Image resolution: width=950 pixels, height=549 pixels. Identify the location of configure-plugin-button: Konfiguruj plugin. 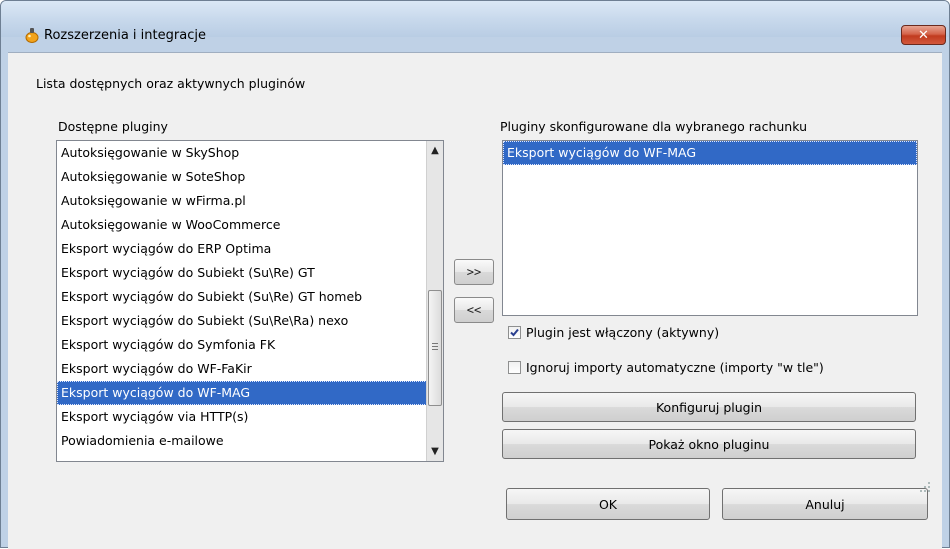
(709, 407).